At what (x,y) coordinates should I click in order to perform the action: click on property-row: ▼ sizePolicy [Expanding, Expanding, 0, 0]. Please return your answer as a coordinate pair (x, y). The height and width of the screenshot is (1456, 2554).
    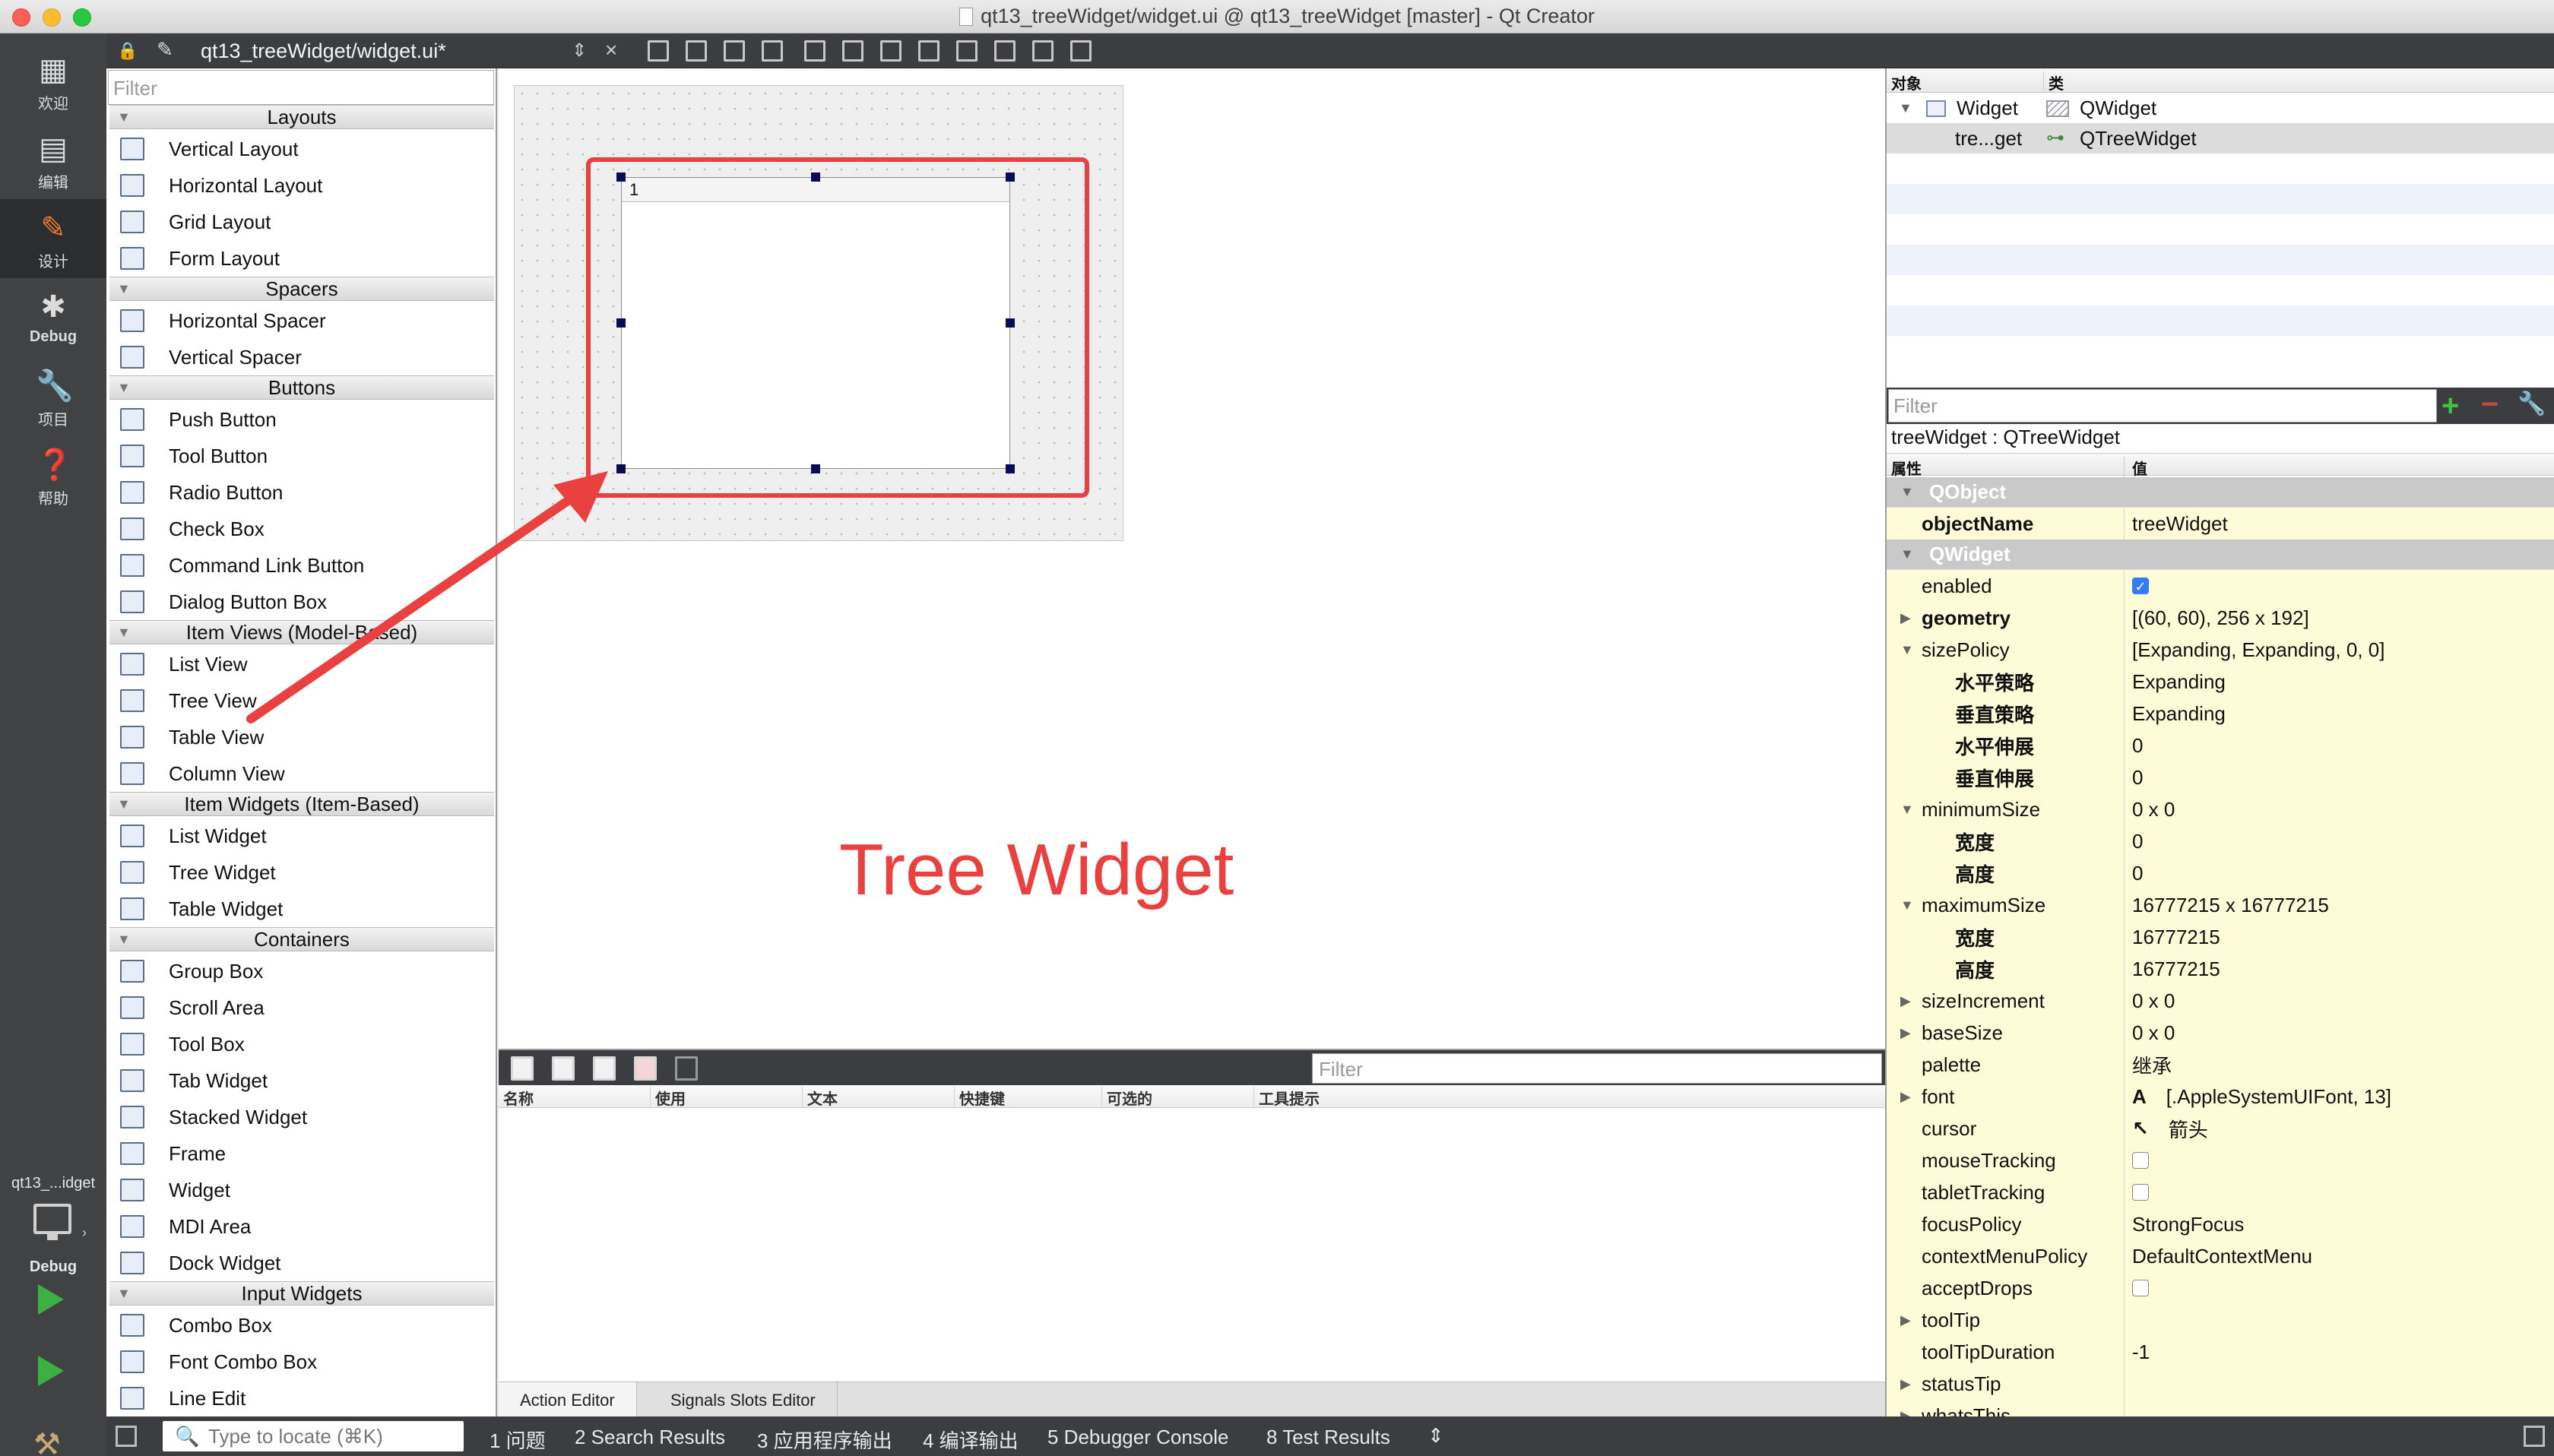
    Looking at the image, I should click on (2220, 650).